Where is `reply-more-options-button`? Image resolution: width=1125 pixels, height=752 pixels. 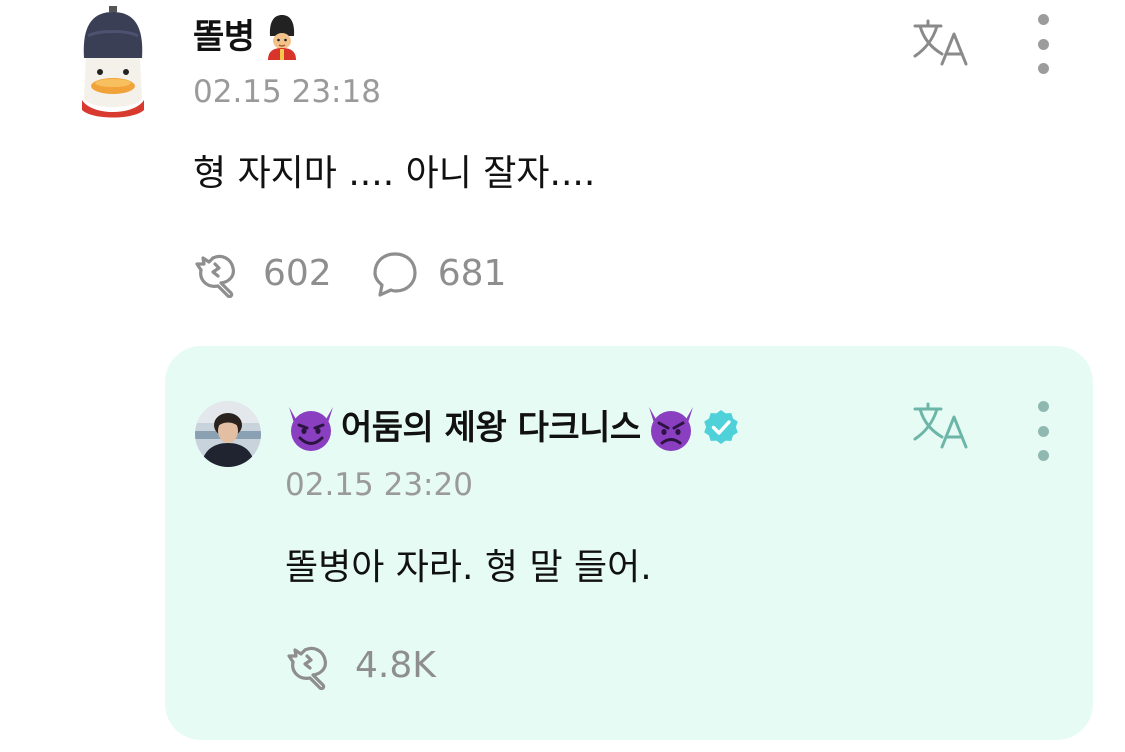 reply-more-options-button is located at coordinates (1043, 431).